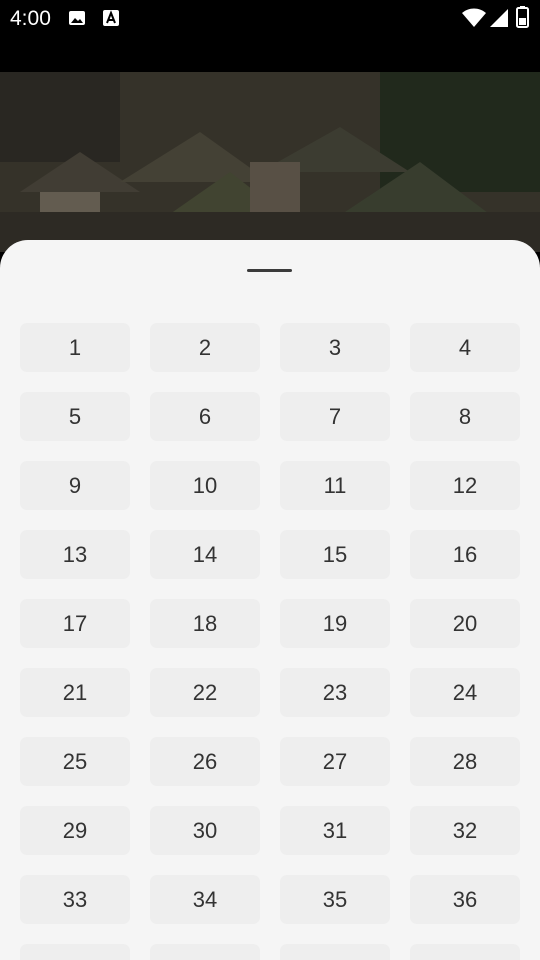  What do you see at coordinates (30, 18) in the screenshot?
I see `status-time: 4:00` at bounding box center [30, 18].